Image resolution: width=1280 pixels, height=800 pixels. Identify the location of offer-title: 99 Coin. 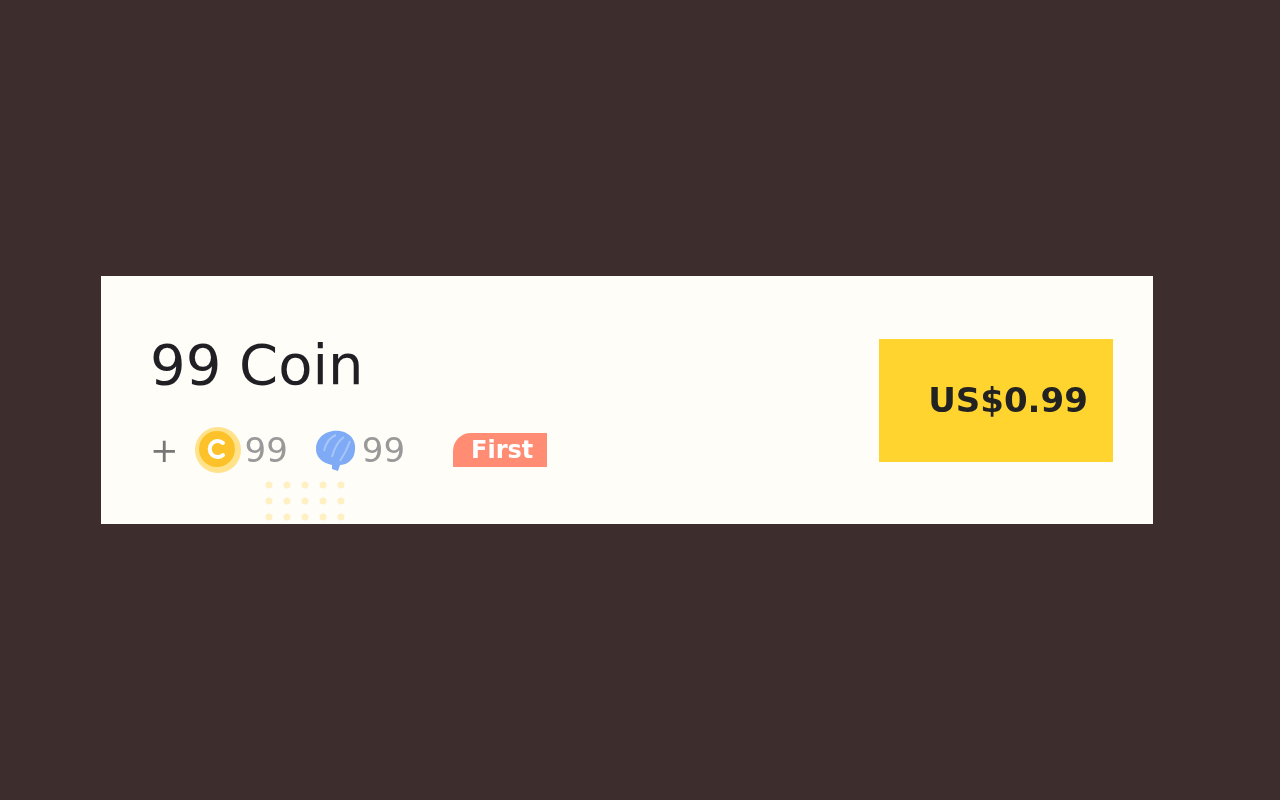
(257, 365).